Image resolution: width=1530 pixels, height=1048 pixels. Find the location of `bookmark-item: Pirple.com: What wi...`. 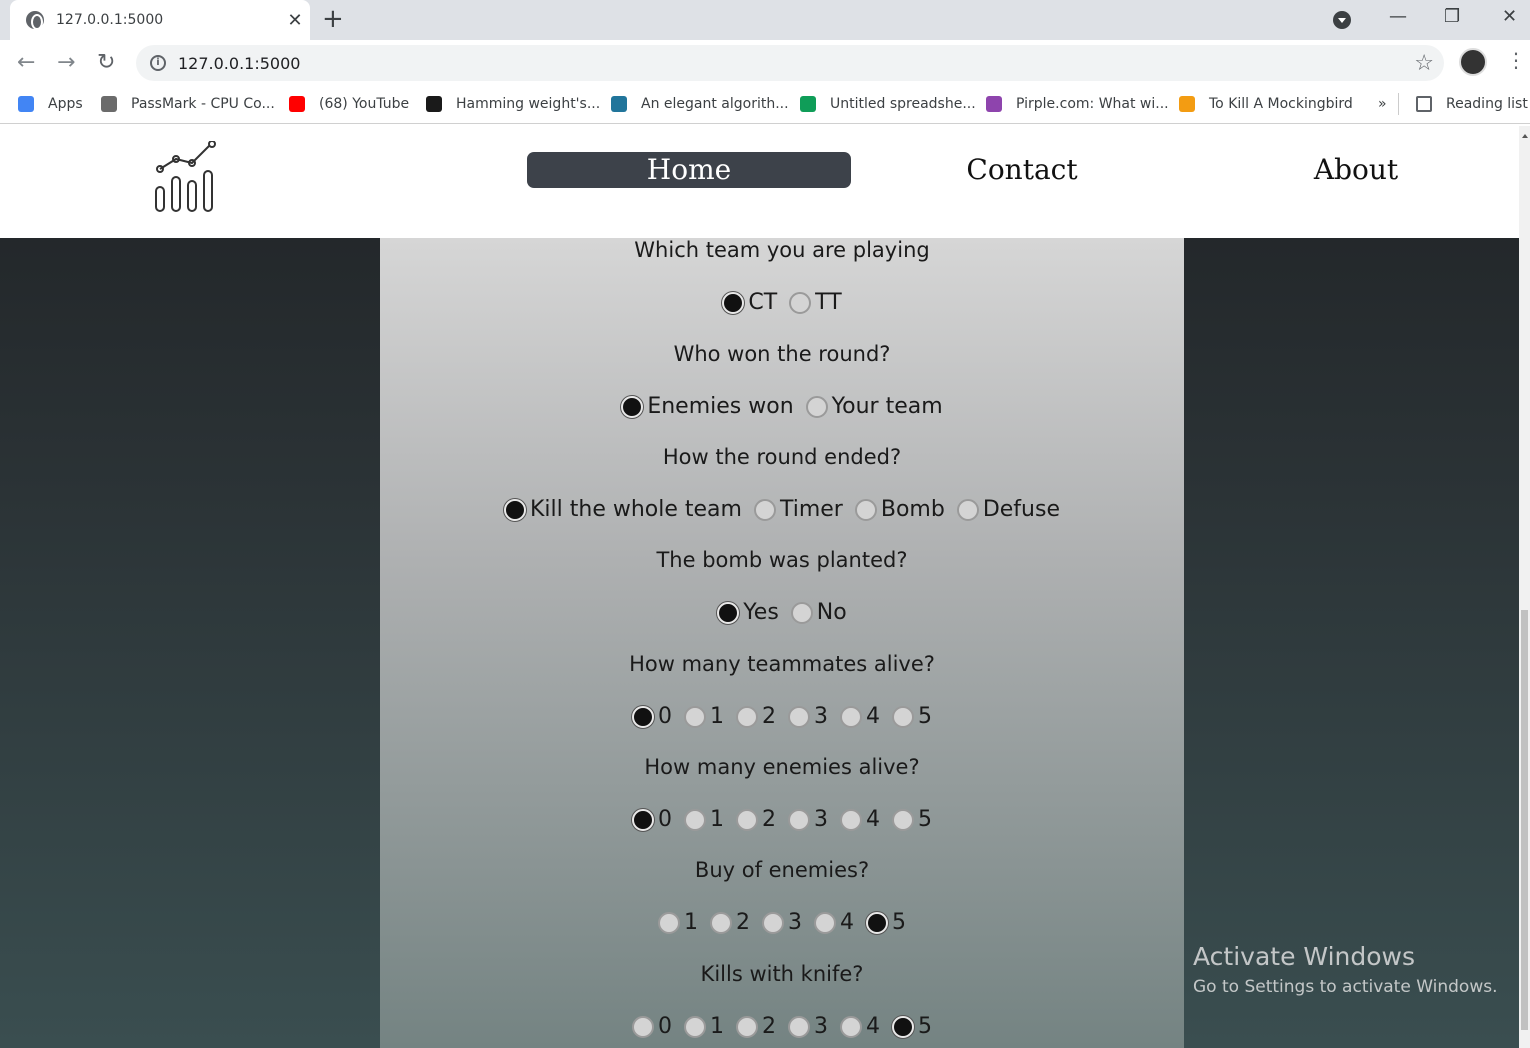

bookmark-item: Pirple.com: What wi... is located at coordinates (1077, 104).